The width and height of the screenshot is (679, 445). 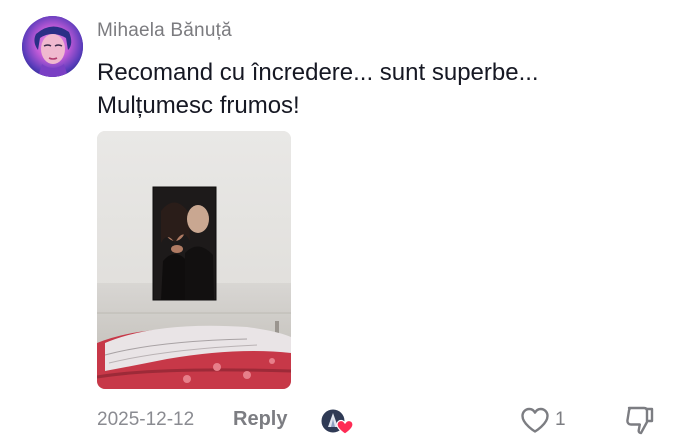 What do you see at coordinates (52, 46) in the screenshot?
I see `avatar` at bounding box center [52, 46].